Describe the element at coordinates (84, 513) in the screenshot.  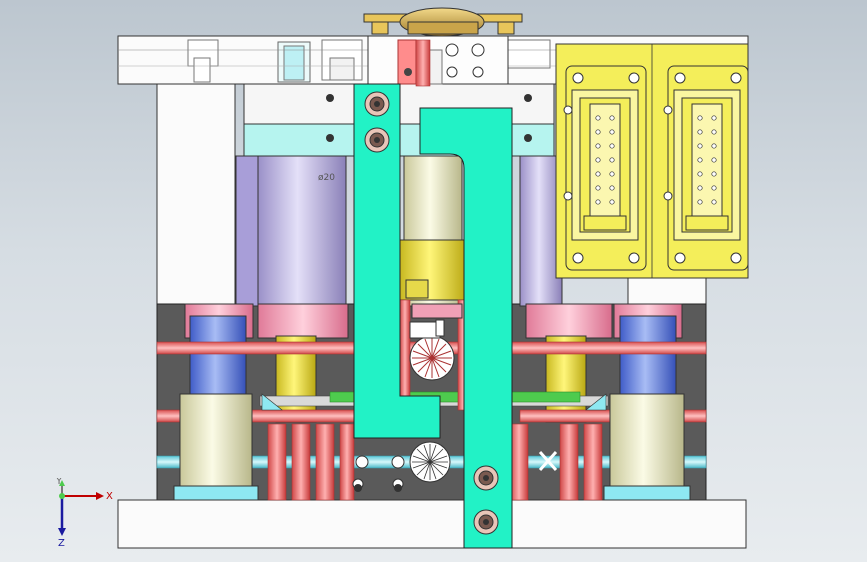
I see `coordinate-triad: X Y Z` at that location.